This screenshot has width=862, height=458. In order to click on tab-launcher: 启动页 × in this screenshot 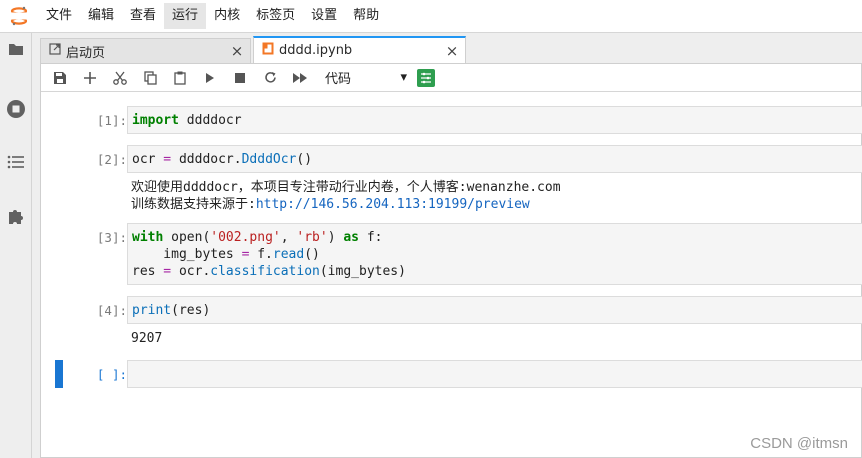, I will do `click(145, 50)`.